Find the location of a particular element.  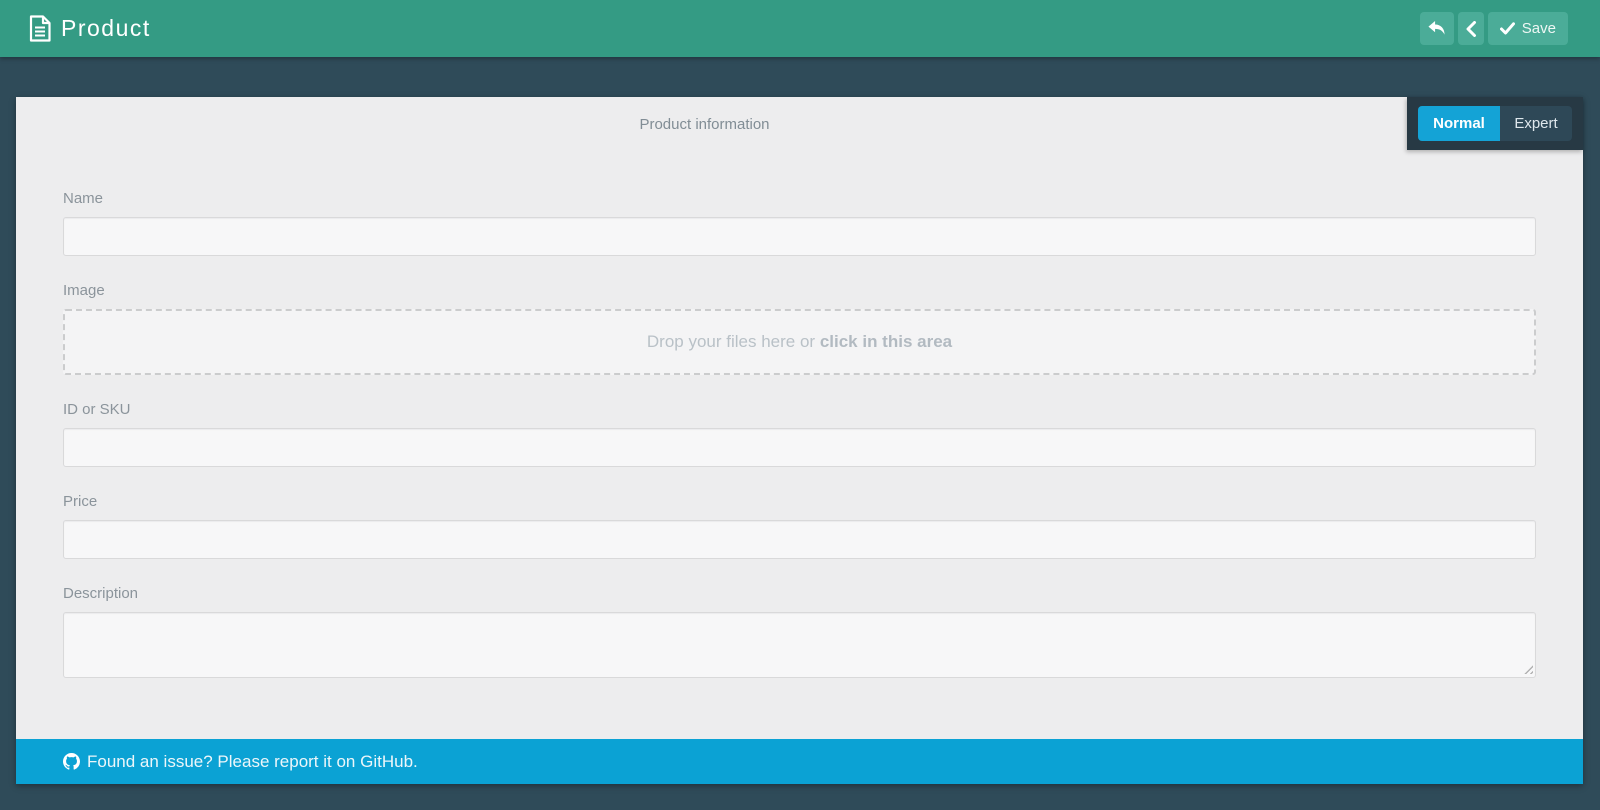

undo-button is located at coordinates (1436, 28).